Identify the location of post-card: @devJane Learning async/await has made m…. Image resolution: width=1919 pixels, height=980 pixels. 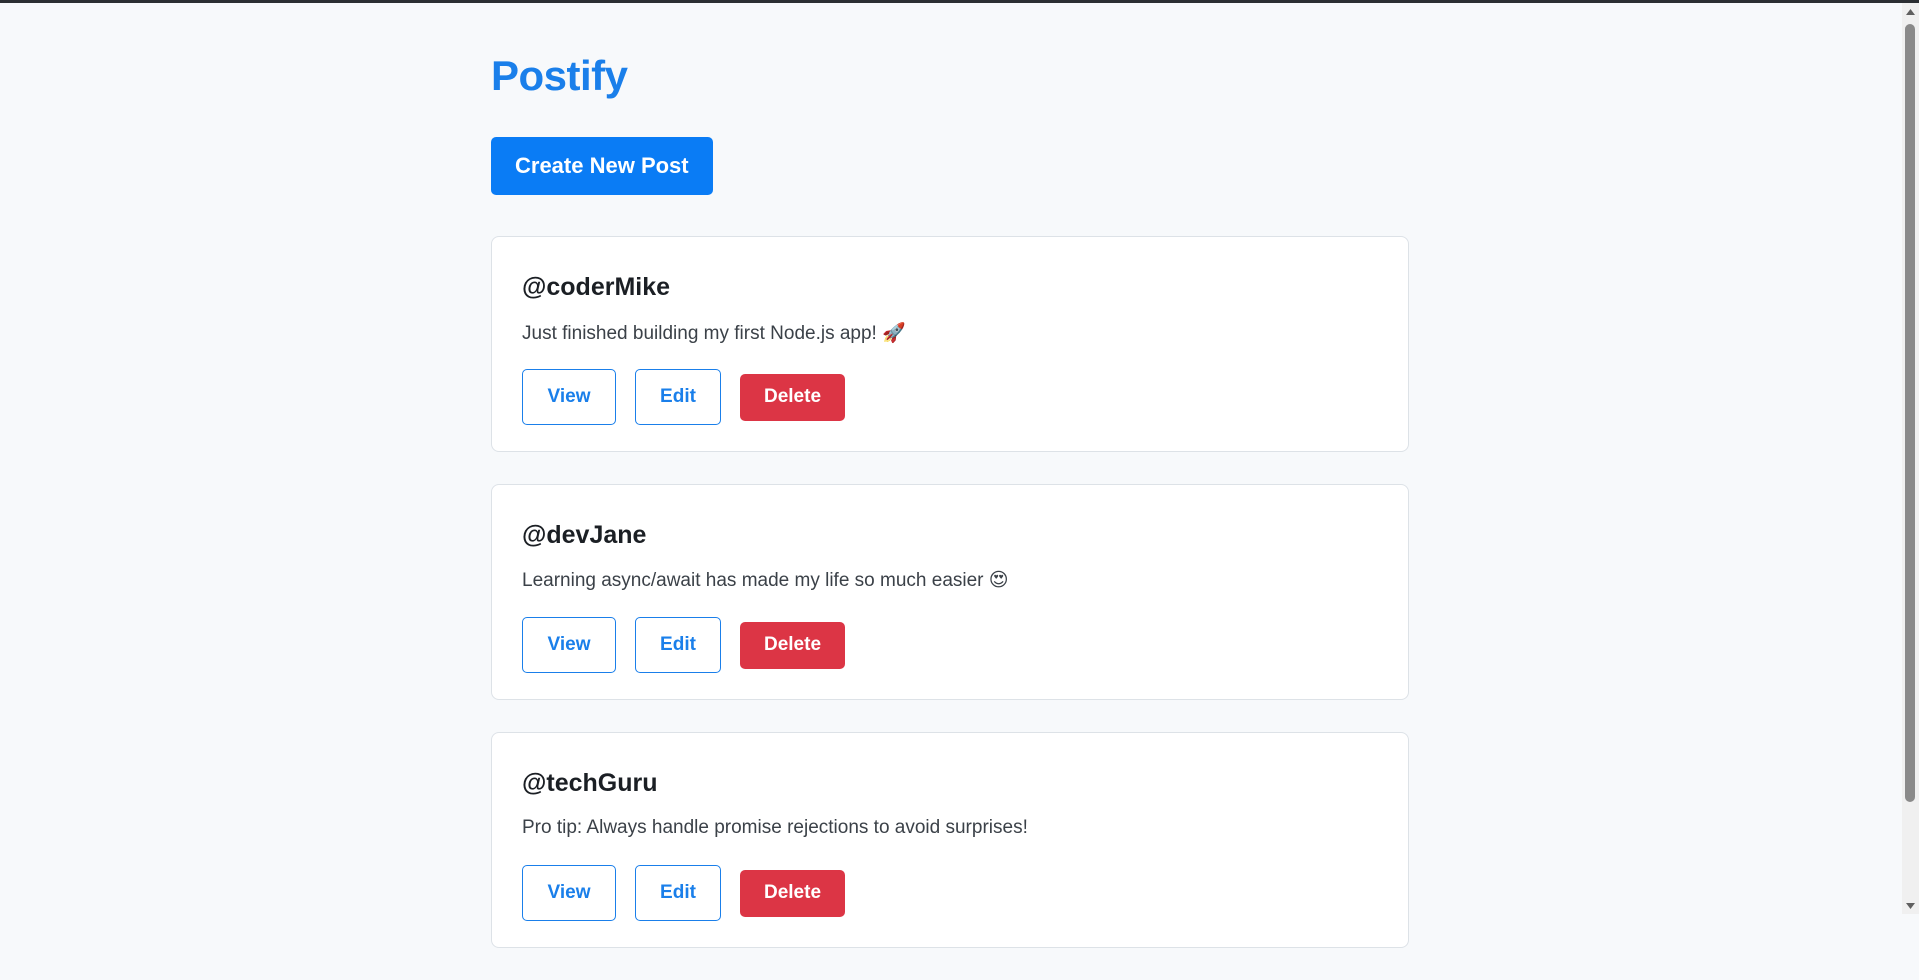
(950, 592).